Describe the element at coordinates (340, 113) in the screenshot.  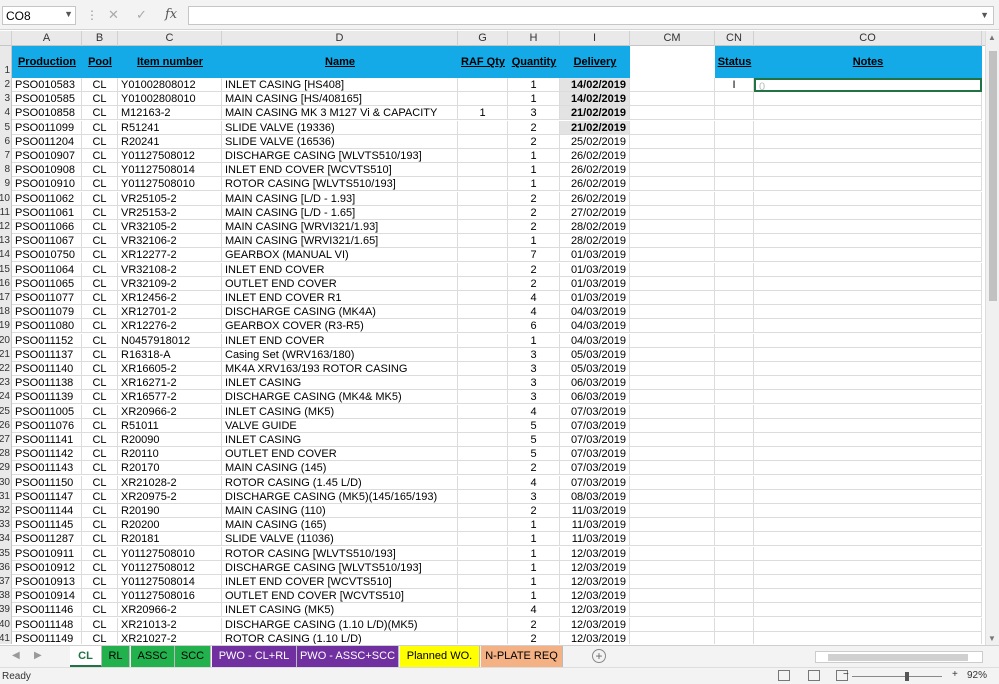
I see `table-cell: MAIN CASING MK 3 M127 Vi & CAPACITY` at that location.